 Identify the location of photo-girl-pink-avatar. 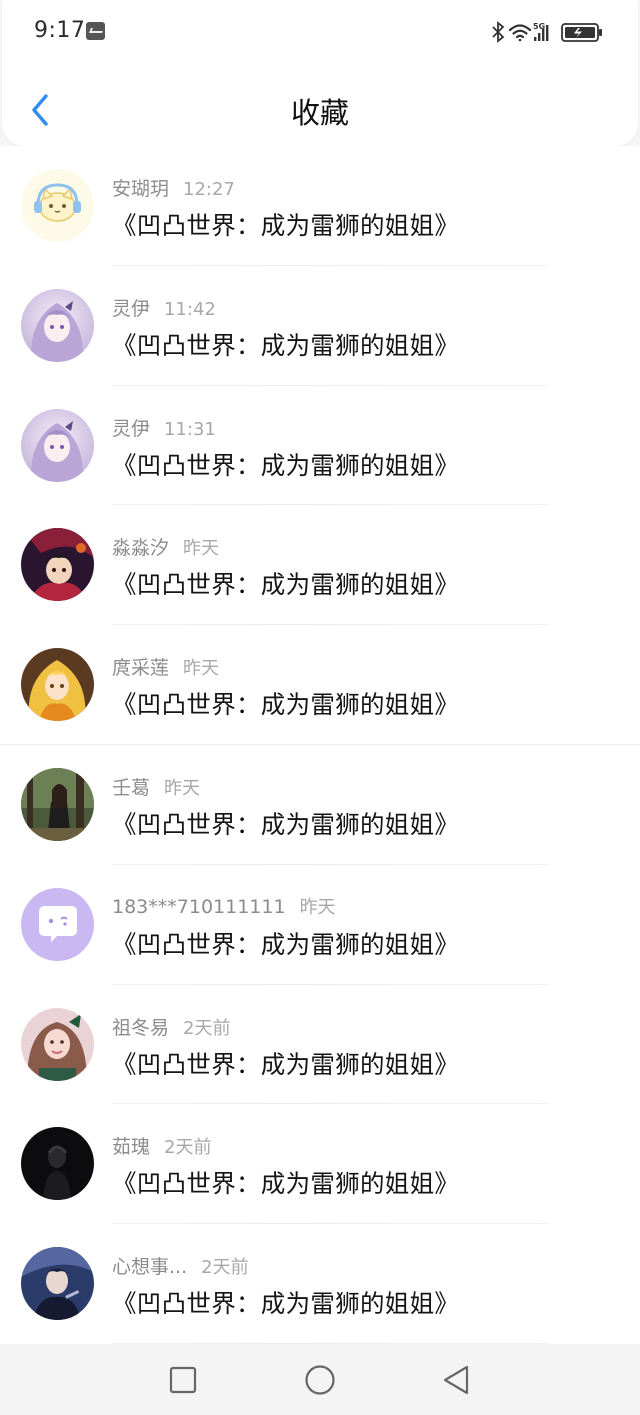
(57, 1044).